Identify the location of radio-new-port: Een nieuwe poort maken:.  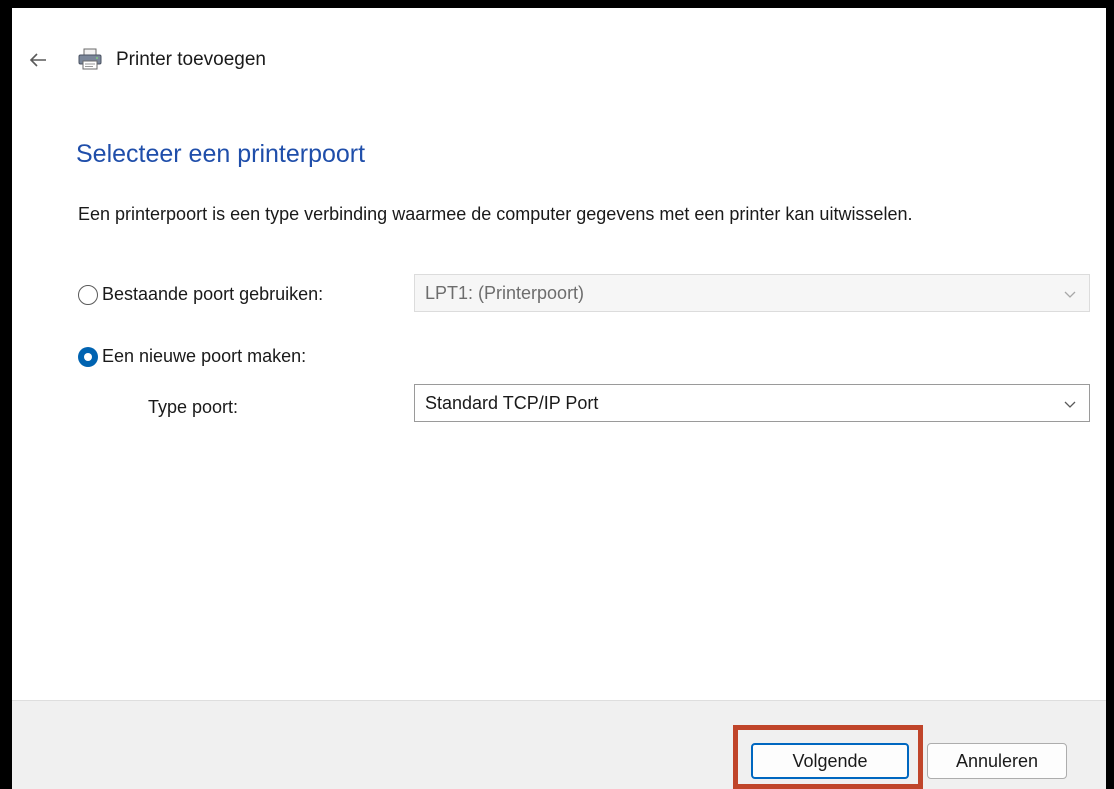
(192, 356).